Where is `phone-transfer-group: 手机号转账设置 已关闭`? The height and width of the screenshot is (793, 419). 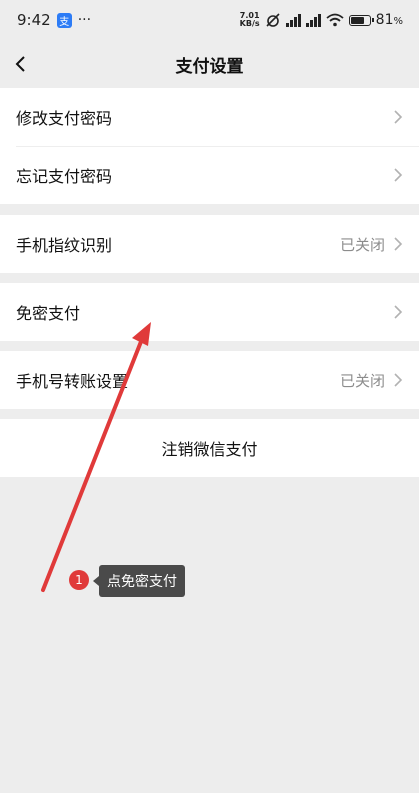
phone-transfer-group: 手机号转账设置 已关闭 is located at coordinates (209, 380).